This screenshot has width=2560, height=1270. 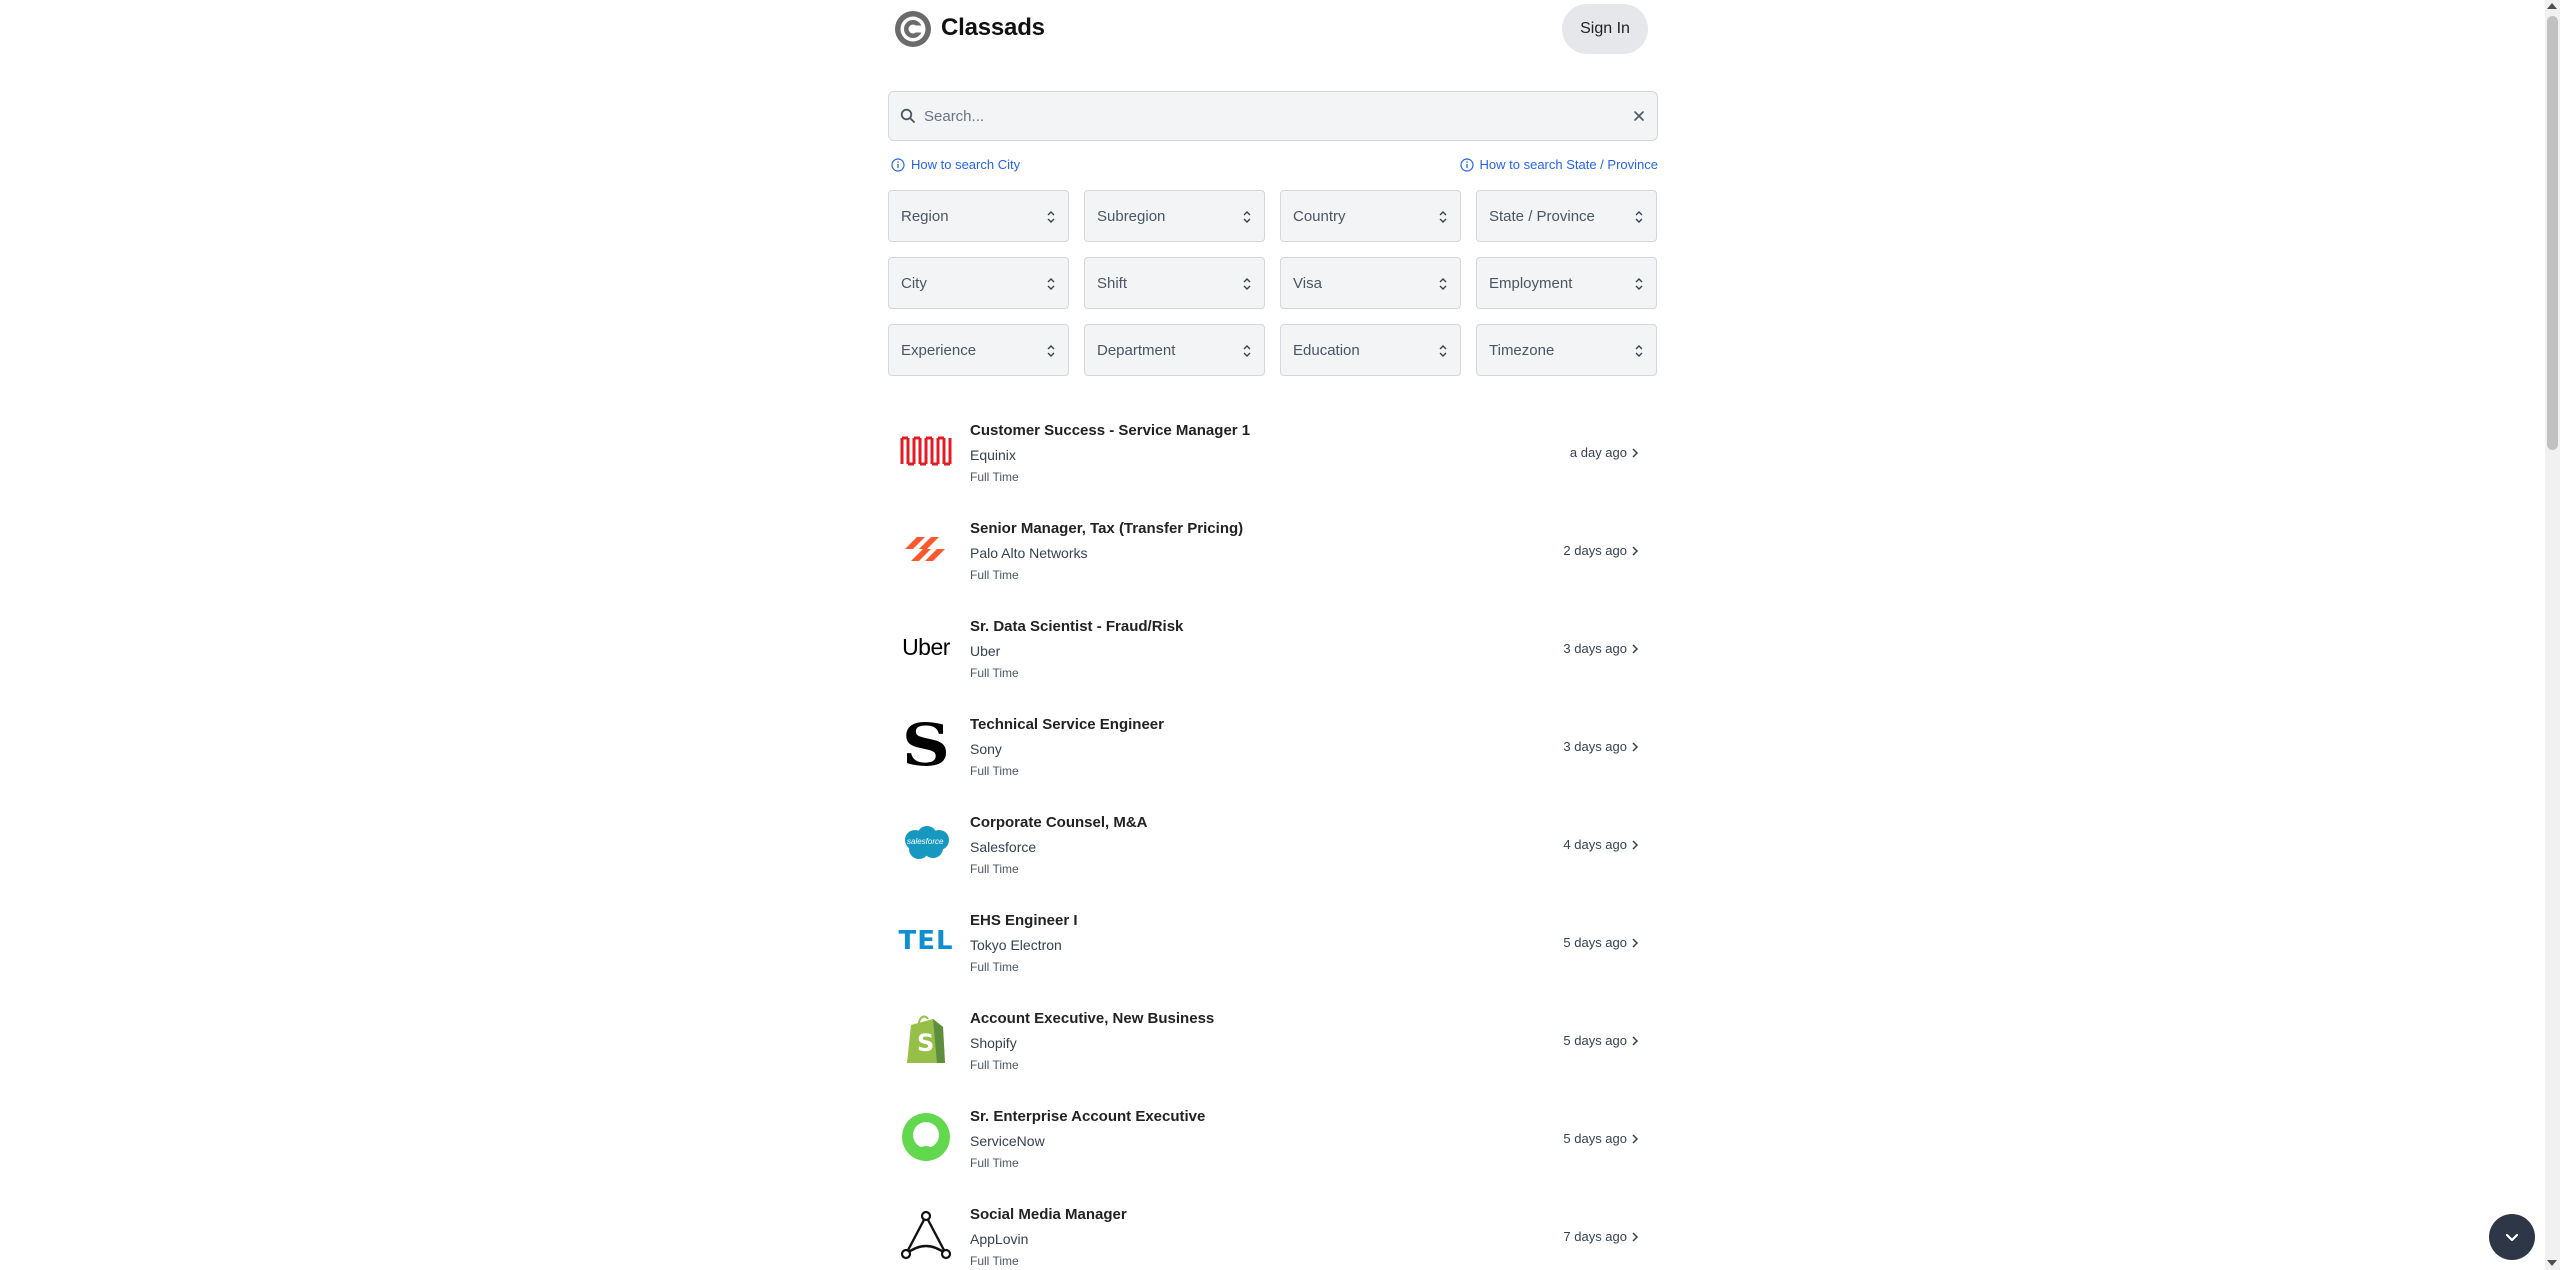 I want to click on filter-shift: Shift, so click(x=1174, y=283).